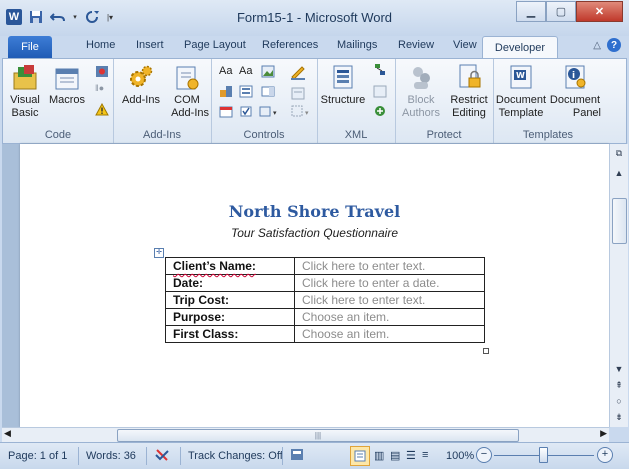 Image resolution: width=629 pixels, height=469 pixels. I want to click on previous-page-icon: ⇞, so click(619, 385).